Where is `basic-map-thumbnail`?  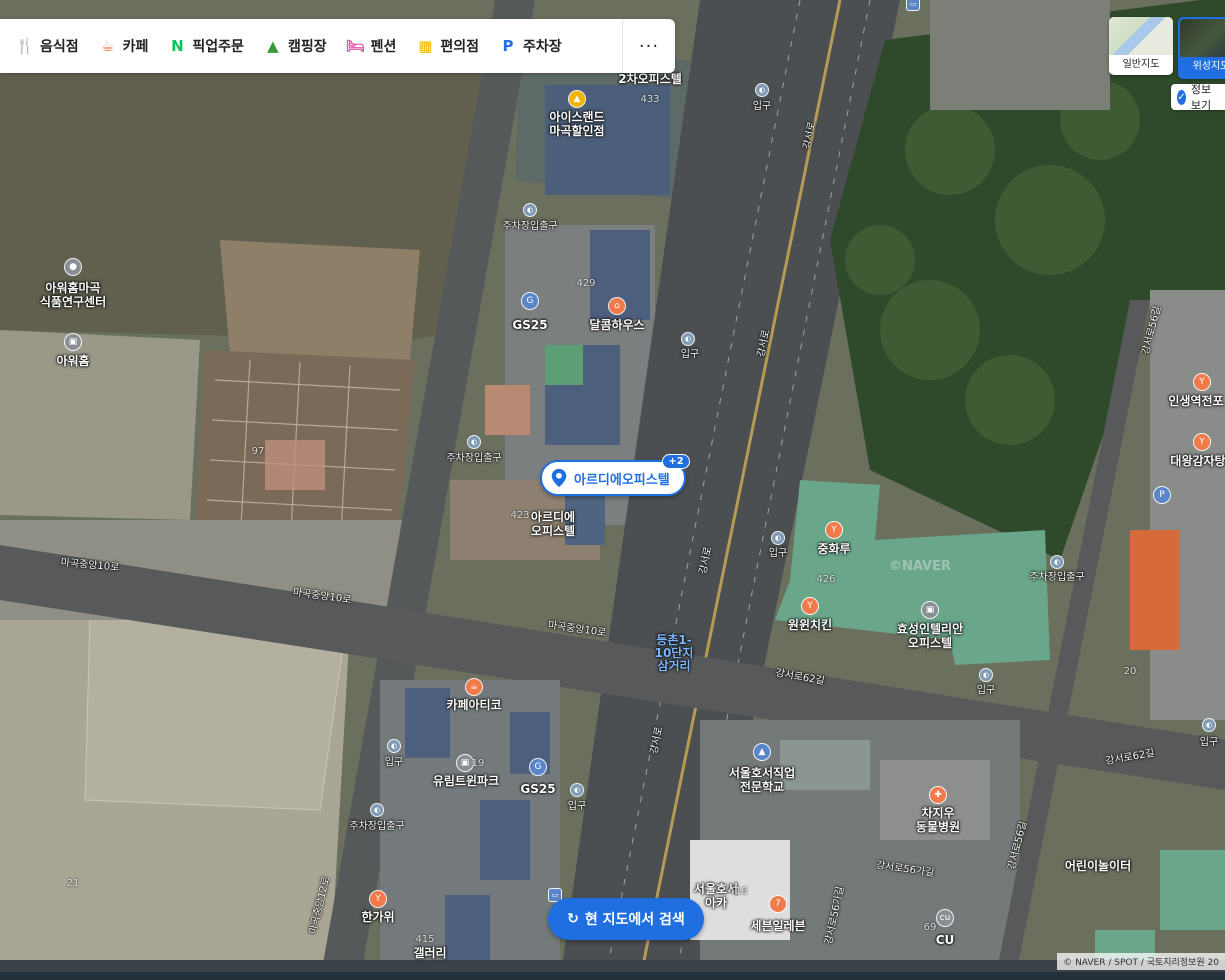
basic-map-thumbnail is located at coordinates (1141, 36).